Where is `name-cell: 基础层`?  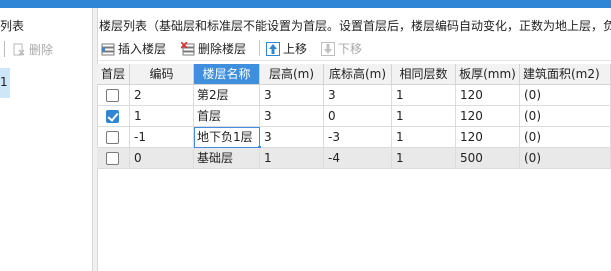
name-cell: 基础层 is located at coordinates (227, 158).